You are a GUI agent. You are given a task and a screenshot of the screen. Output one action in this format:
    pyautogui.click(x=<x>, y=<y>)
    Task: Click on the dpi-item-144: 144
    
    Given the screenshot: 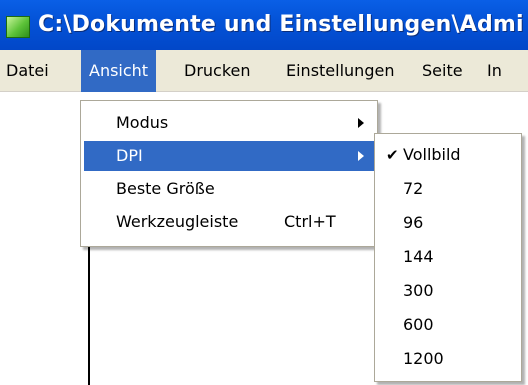 What is the action you would take?
    pyautogui.click(x=448, y=257)
    